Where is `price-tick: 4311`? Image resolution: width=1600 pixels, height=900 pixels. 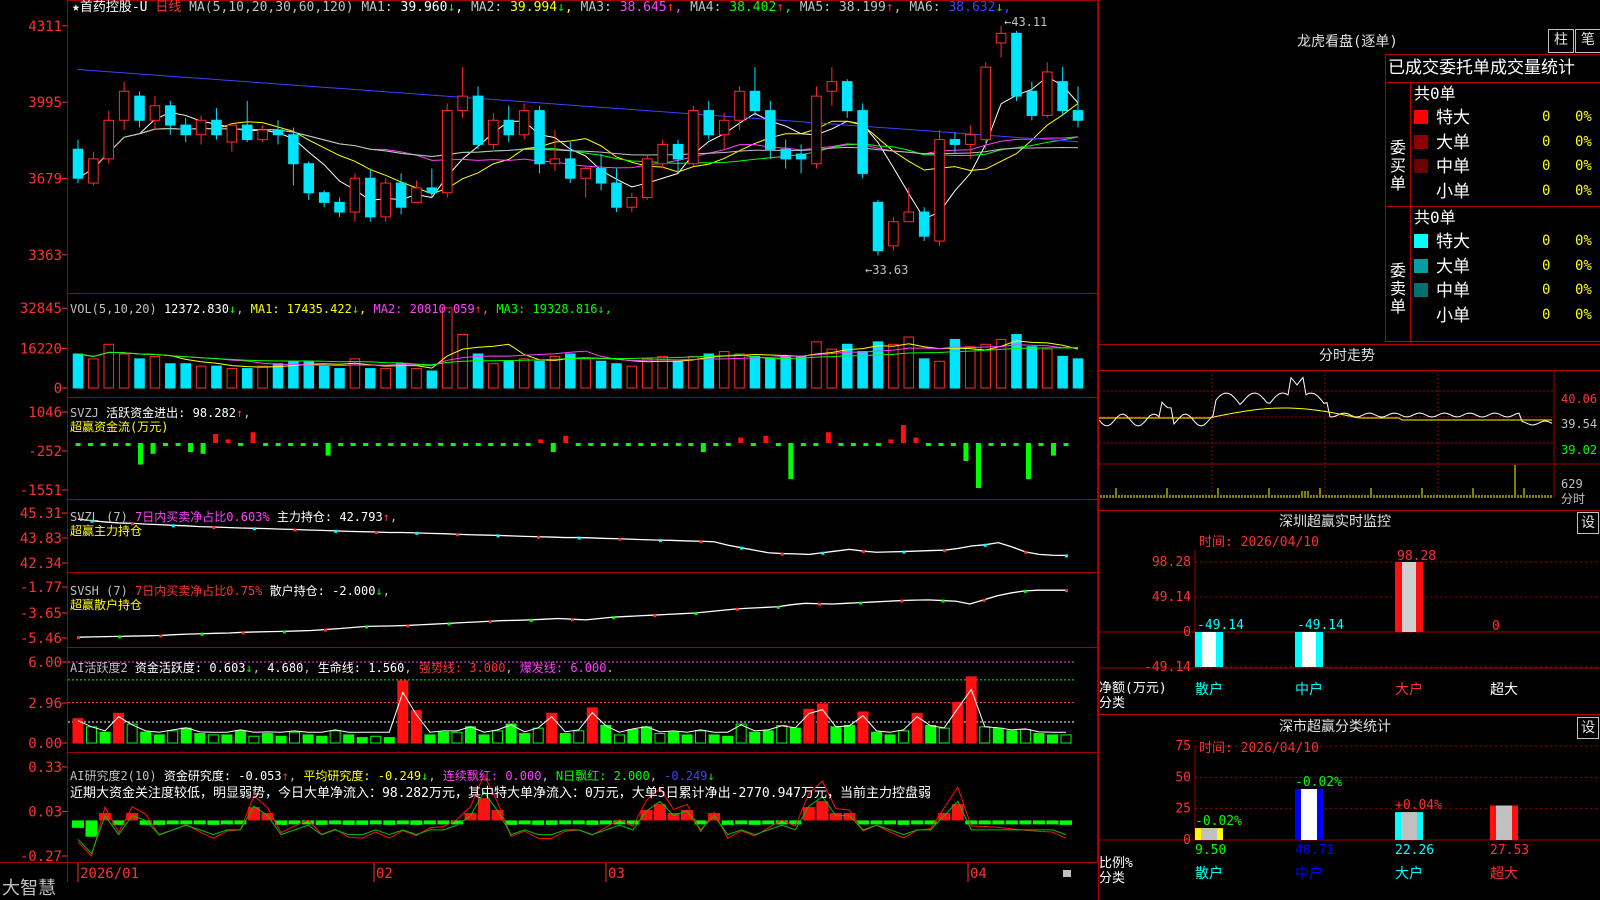
price-tick: 4311 is located at coordinates (45, 27).